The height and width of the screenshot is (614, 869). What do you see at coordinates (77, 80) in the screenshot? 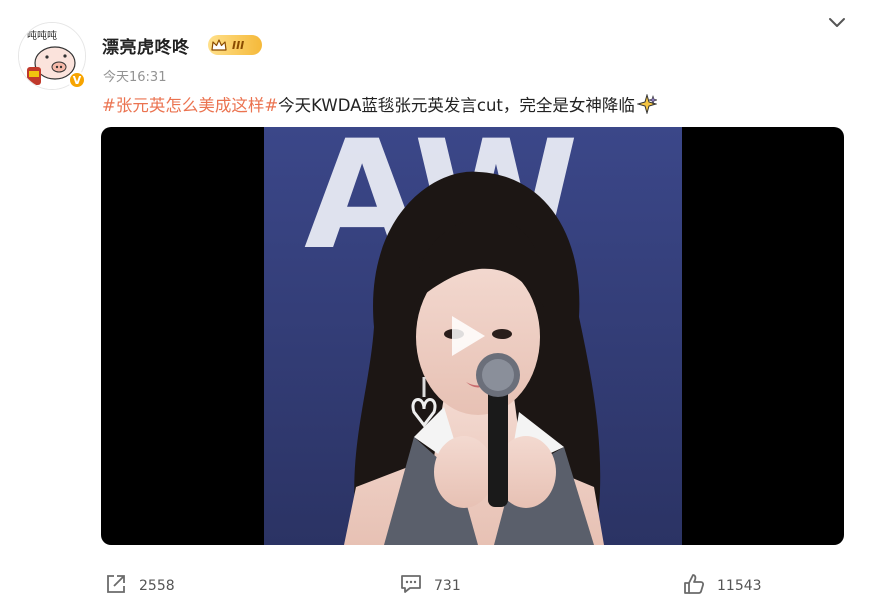
I see `verified-badge-icon: V` at bounding box center [77, 80].